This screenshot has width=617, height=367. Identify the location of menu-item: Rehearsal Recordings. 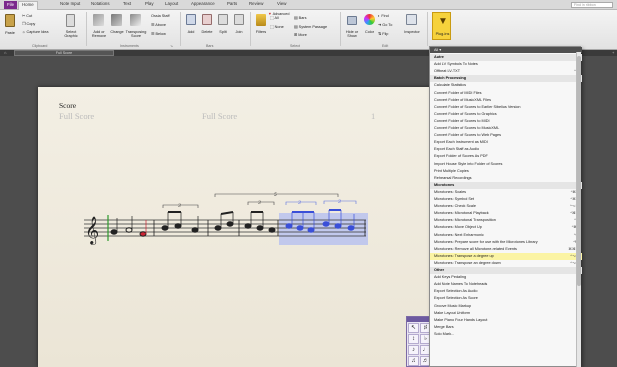
(506, 178).